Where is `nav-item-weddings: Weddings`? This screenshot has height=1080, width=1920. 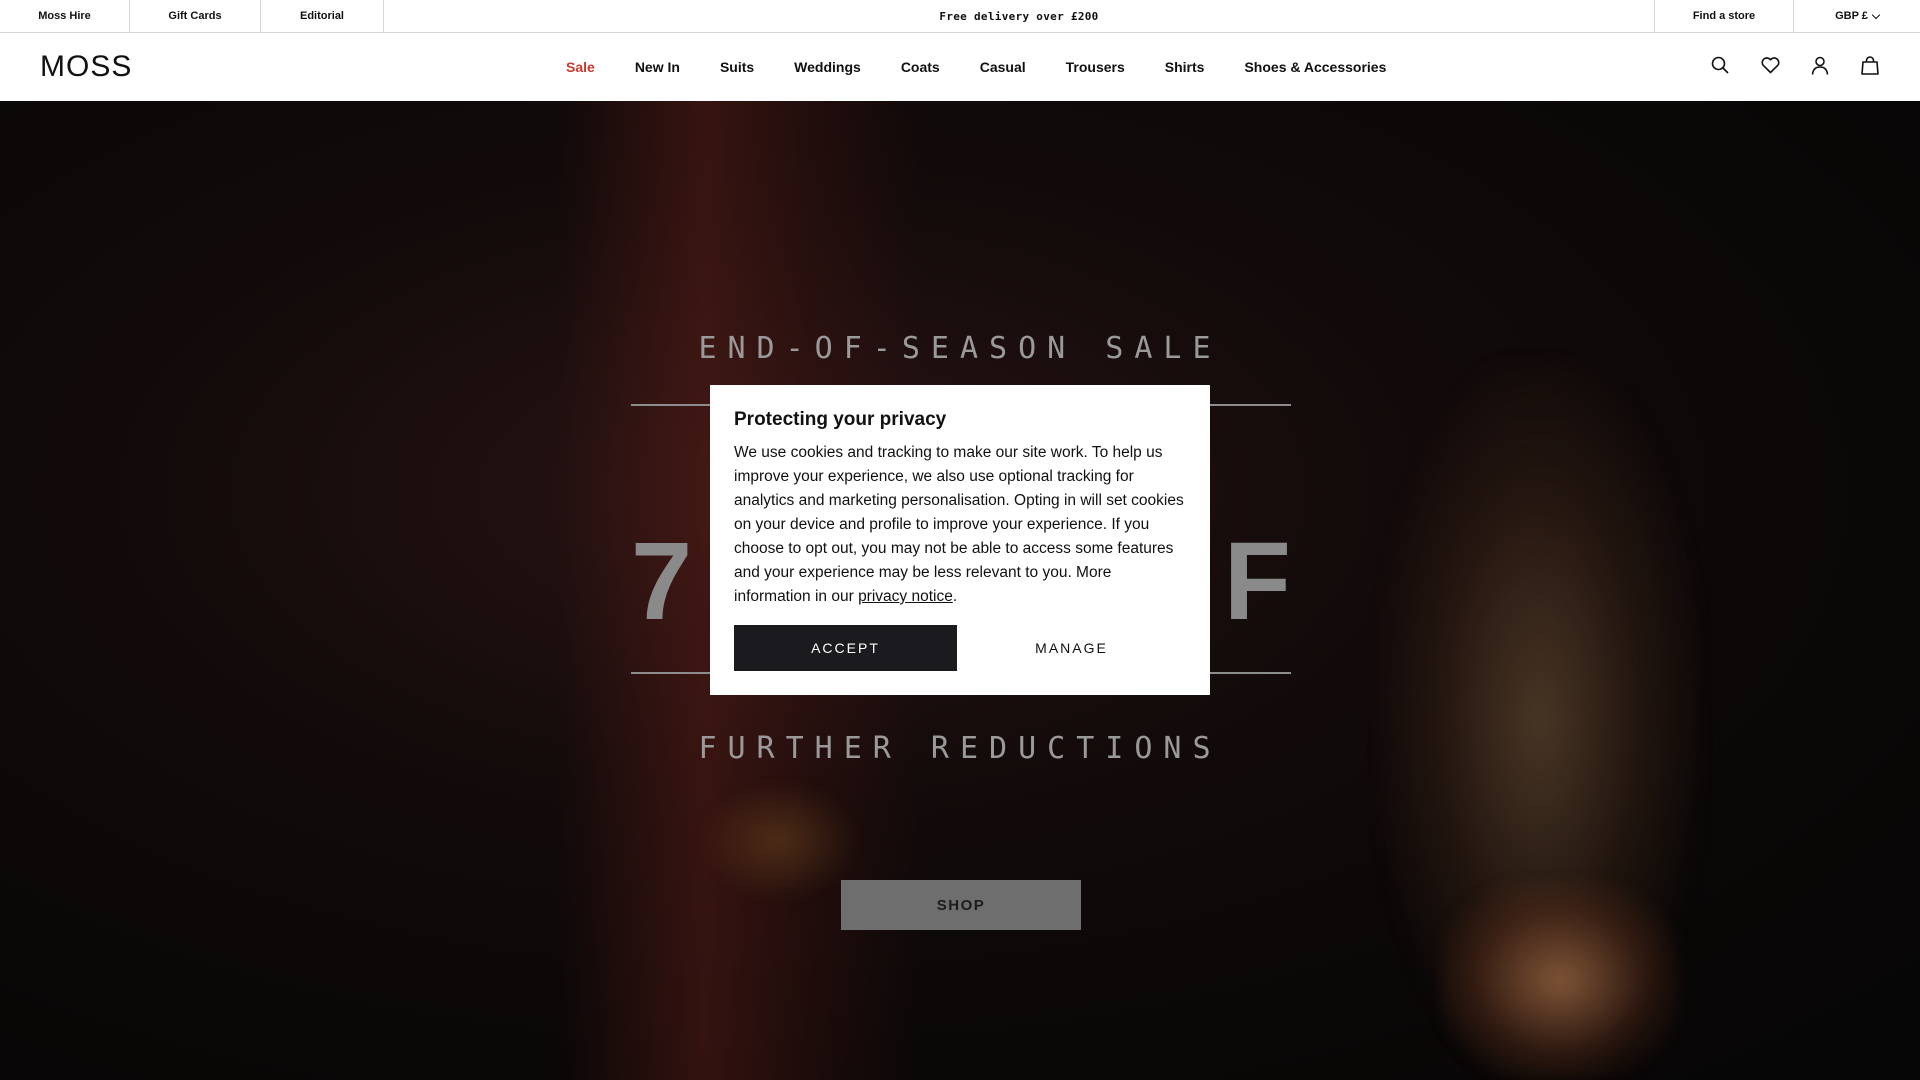 nav-item-weddings: Weddings is located at coordinates (827, 67).